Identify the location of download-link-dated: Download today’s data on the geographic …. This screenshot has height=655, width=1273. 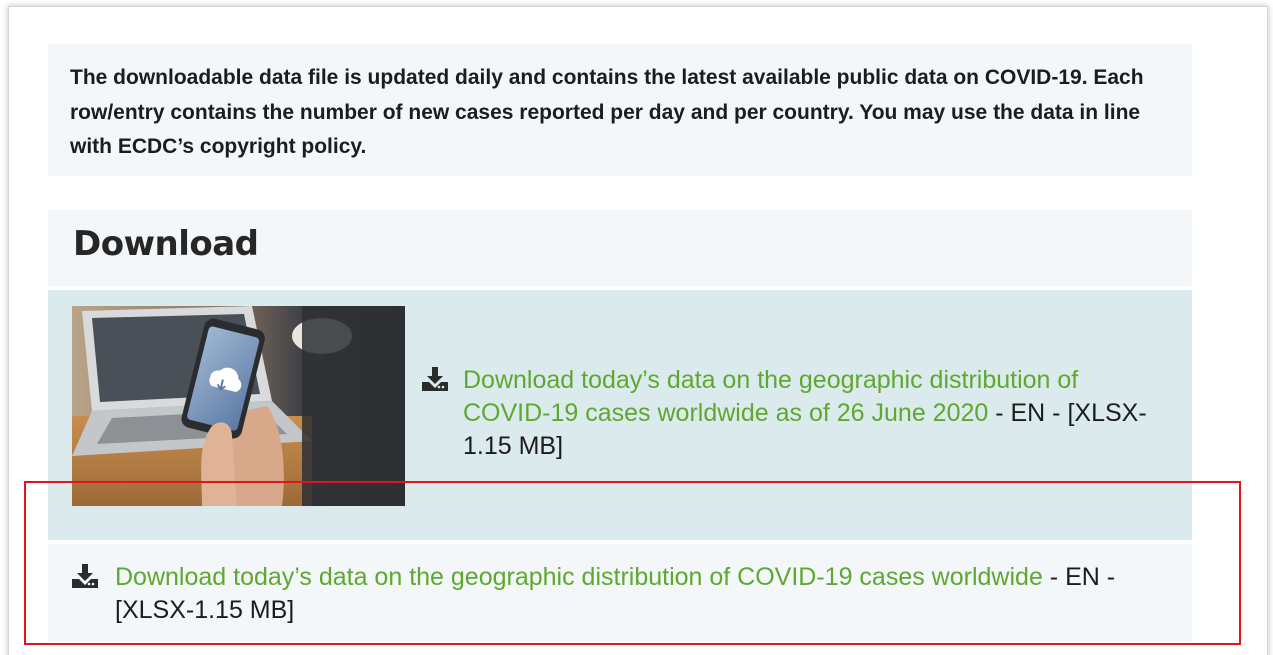
(770, 396).